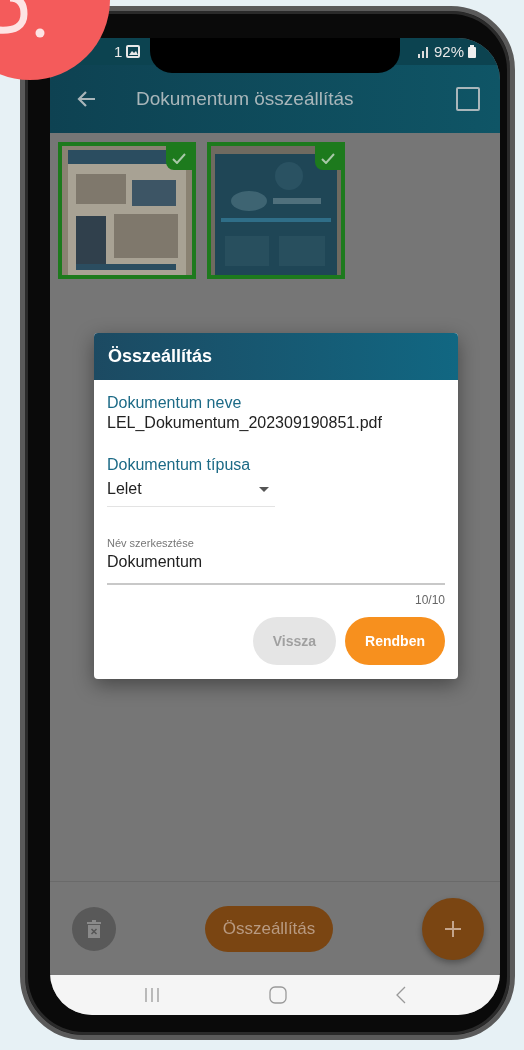 The image size is (524, 1050). What do you see at coordinates (133, 51) in the screenshot?
I see `image-icon` at bounding box center [133, 51].